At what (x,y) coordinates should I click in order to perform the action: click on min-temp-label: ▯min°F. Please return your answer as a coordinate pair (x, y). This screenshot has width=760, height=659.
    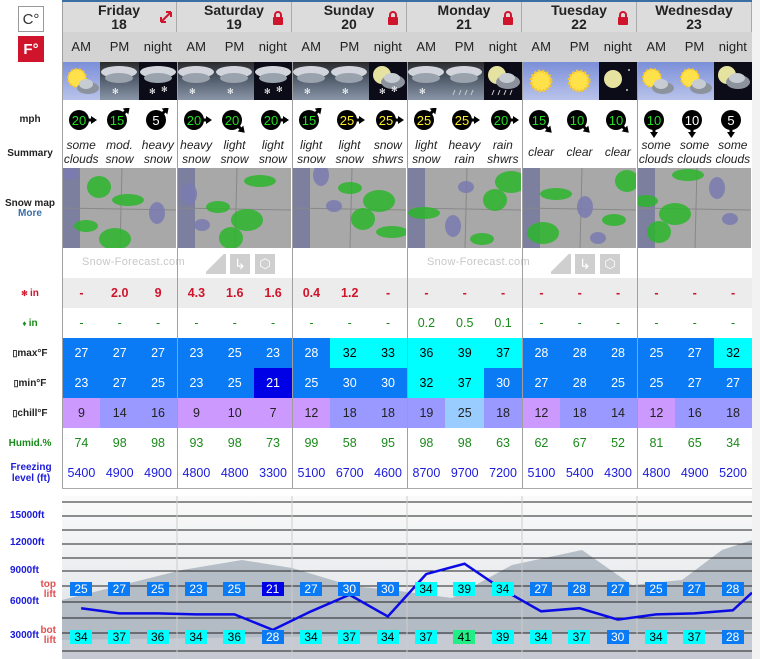
    Looking at the image, I should click on (30, 383).